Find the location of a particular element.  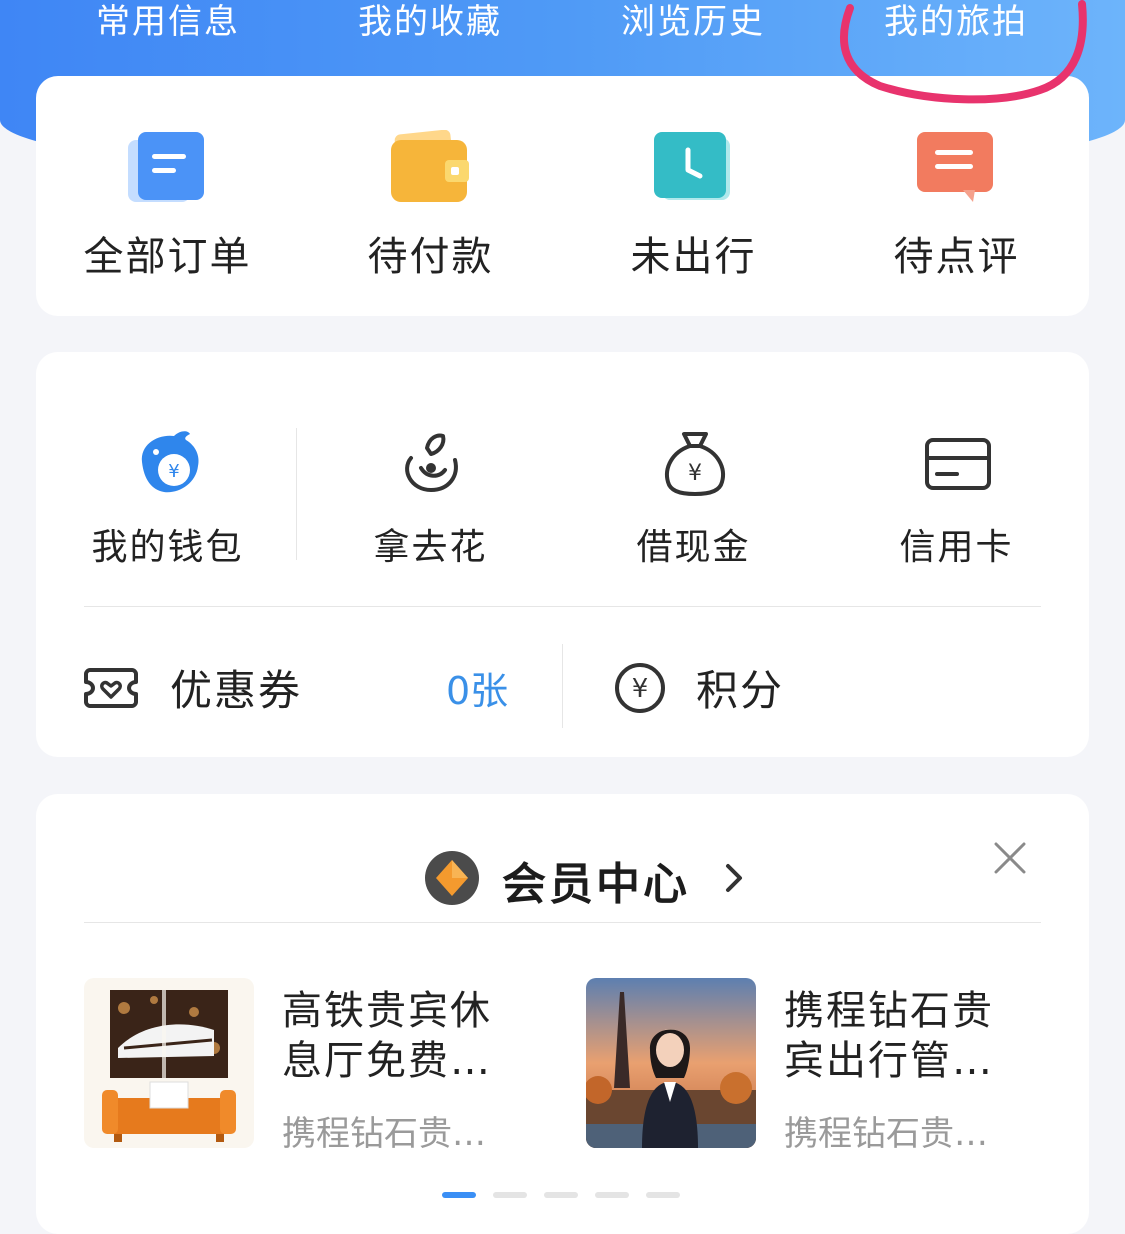

coupon-entry: 优惠券 0张 is located at coordinates (324, 687).